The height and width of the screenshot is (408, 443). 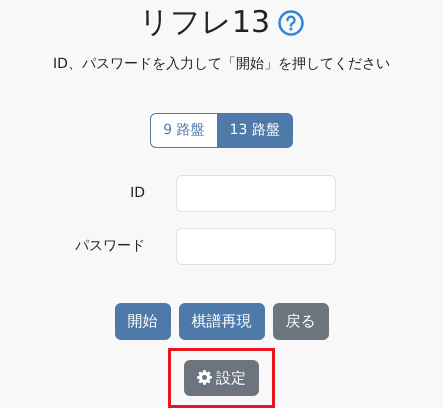 What do you see at coordinates (254, 130) in the screenshot?
I see `board-size-toggle: 13 路盤` at bounding box center [254, 130].